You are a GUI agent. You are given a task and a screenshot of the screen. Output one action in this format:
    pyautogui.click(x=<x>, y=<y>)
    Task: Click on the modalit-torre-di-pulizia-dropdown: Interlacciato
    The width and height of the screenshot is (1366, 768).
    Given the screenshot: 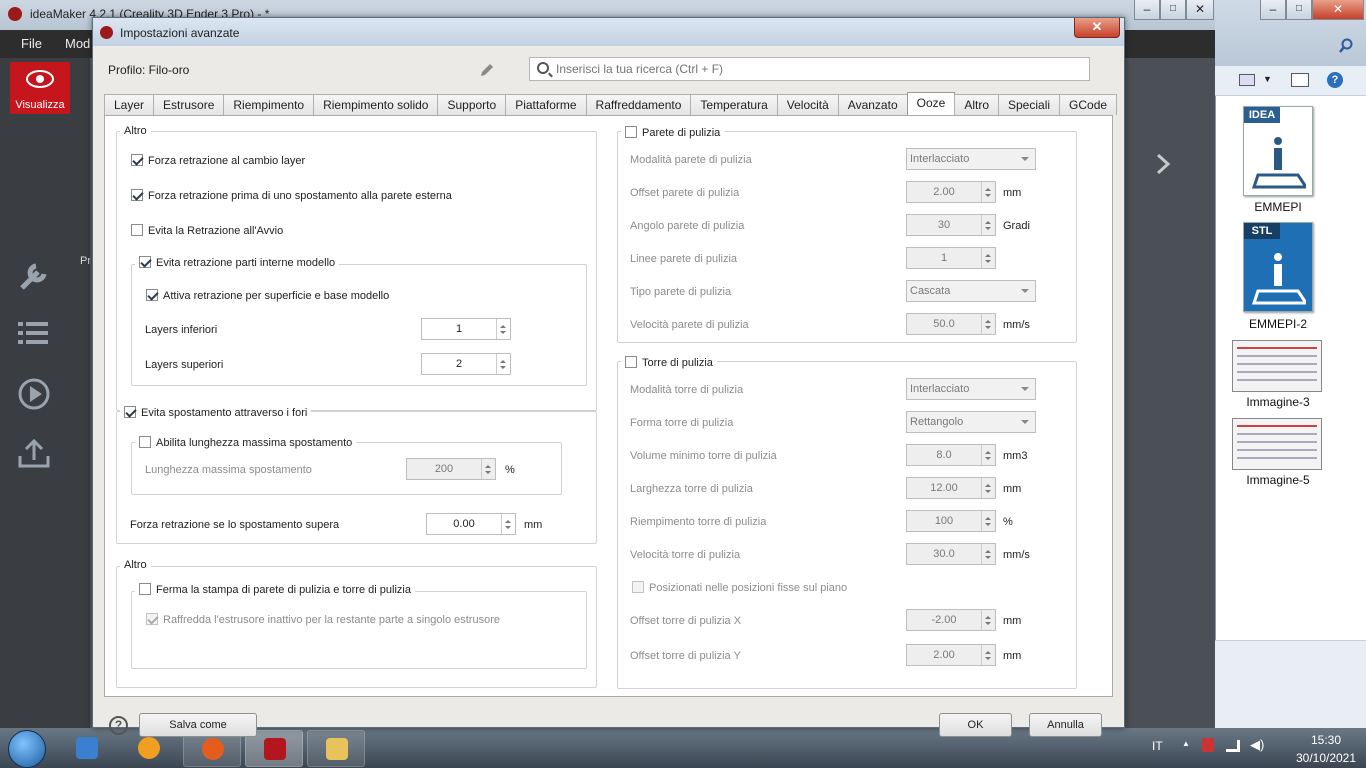 What is the action you would take?
    pyautogui.click(x=971, y=389)
    